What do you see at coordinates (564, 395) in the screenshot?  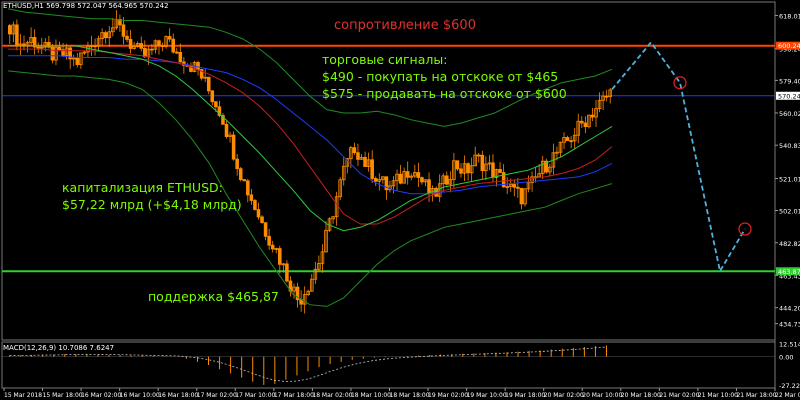 I see `x-tick-label: 20 Mar 02:00` at bounding box center [564, 395].